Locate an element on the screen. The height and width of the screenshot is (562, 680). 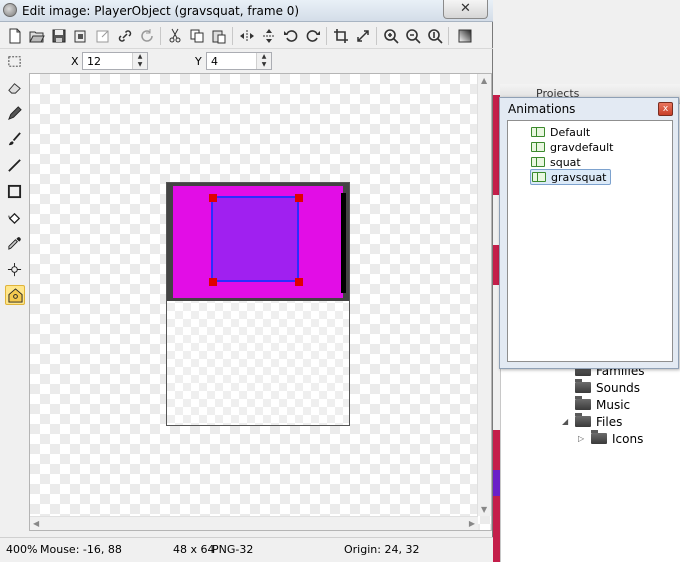
selection-box is located at coordinates (255, 239).